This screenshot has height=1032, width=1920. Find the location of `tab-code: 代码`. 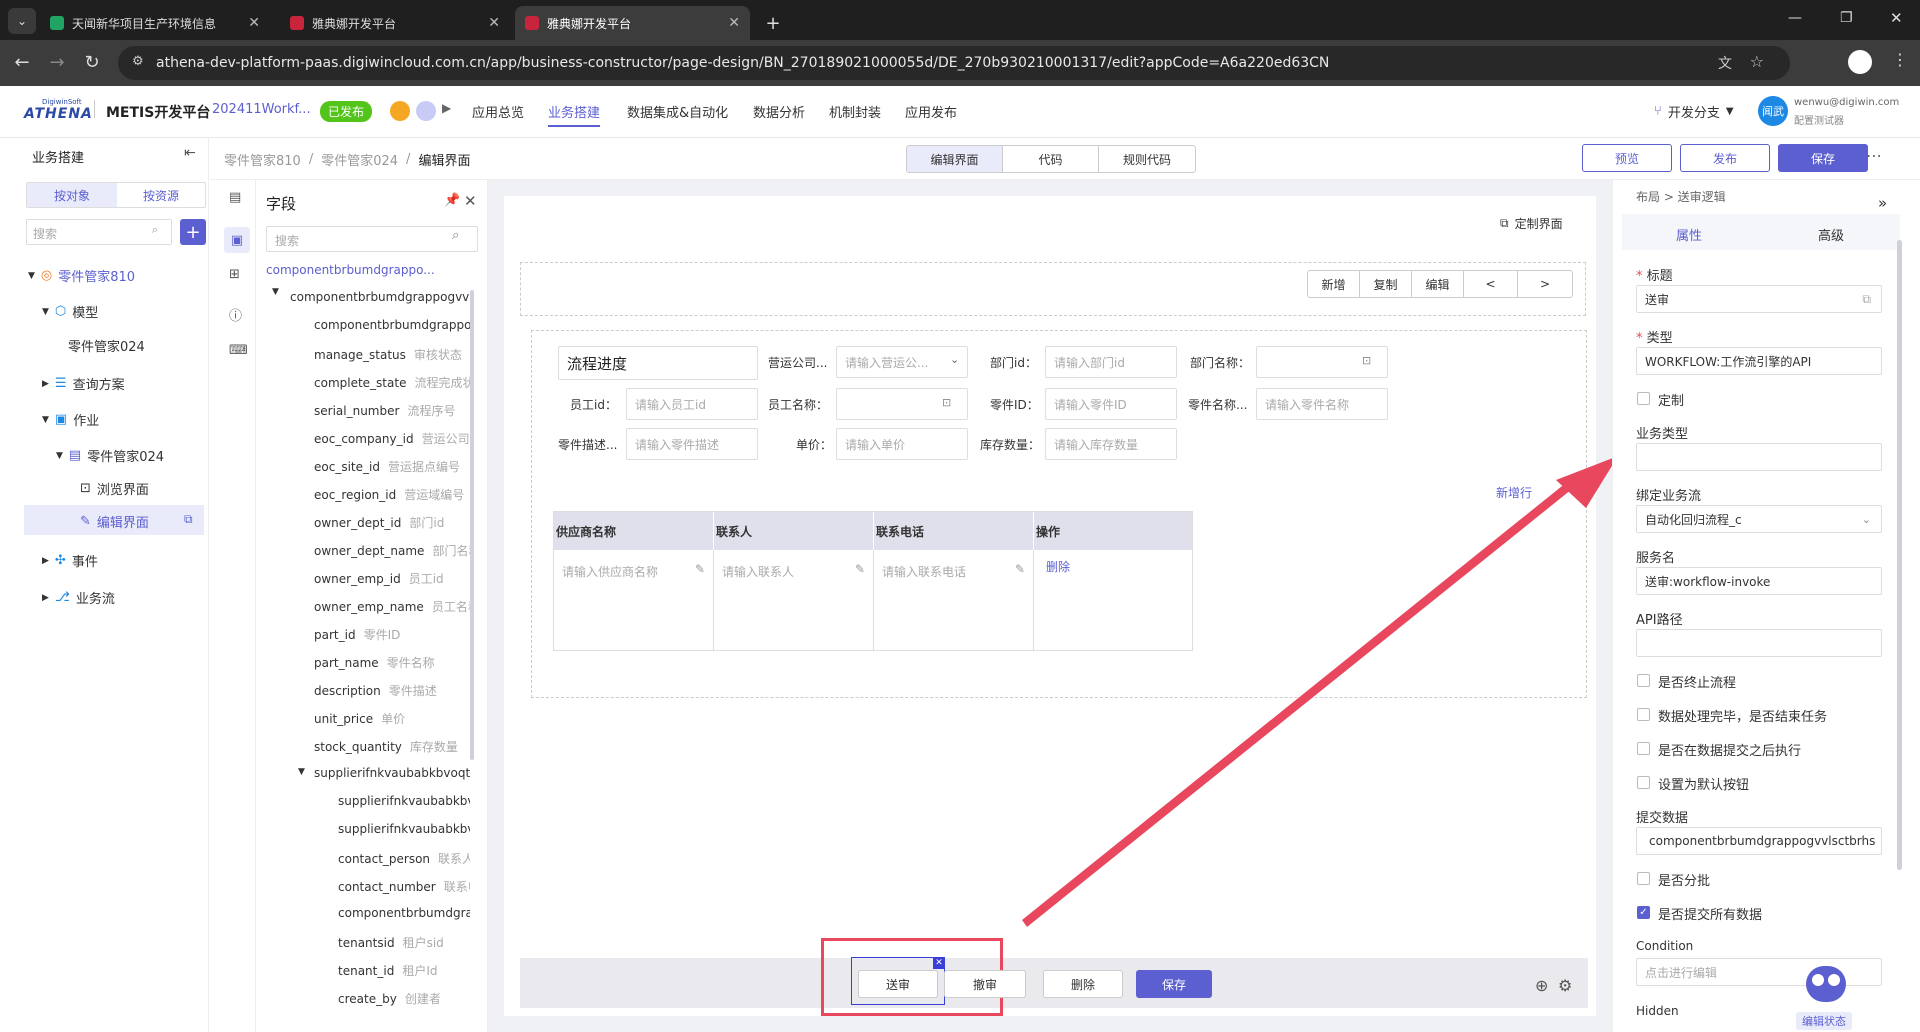

tab-code: 代码 is located at coordinates (1051, 159).